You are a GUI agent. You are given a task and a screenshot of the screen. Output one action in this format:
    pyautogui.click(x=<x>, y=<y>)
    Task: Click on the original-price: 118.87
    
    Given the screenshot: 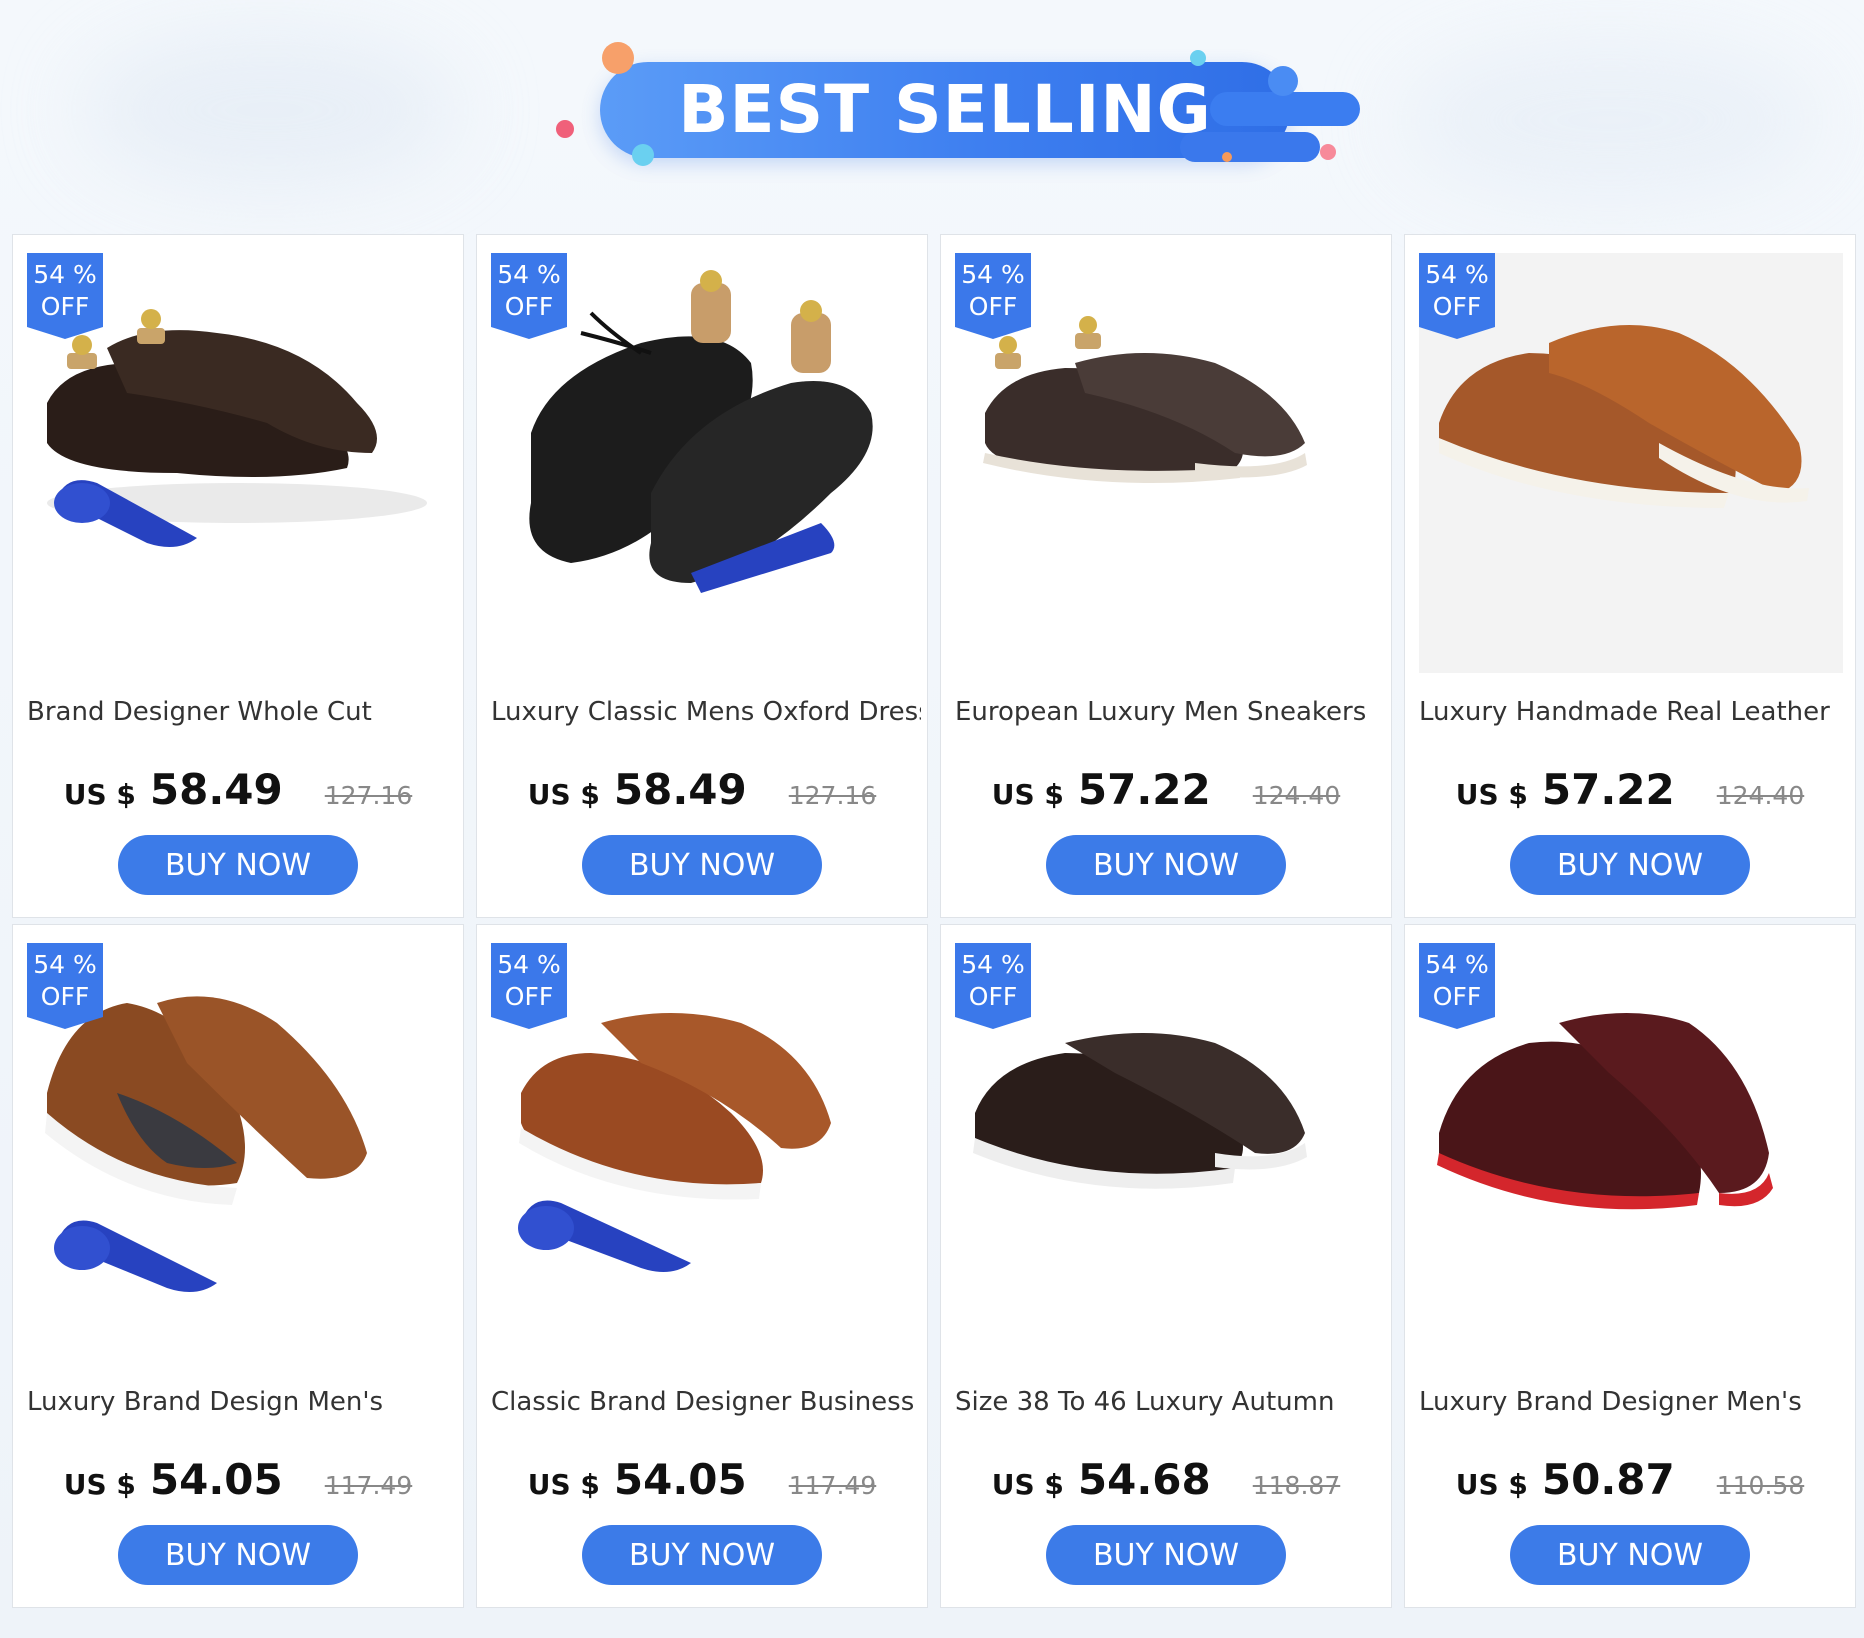 What is the action you would take?
    pyautogui.click(x=1296, y=1485)
    